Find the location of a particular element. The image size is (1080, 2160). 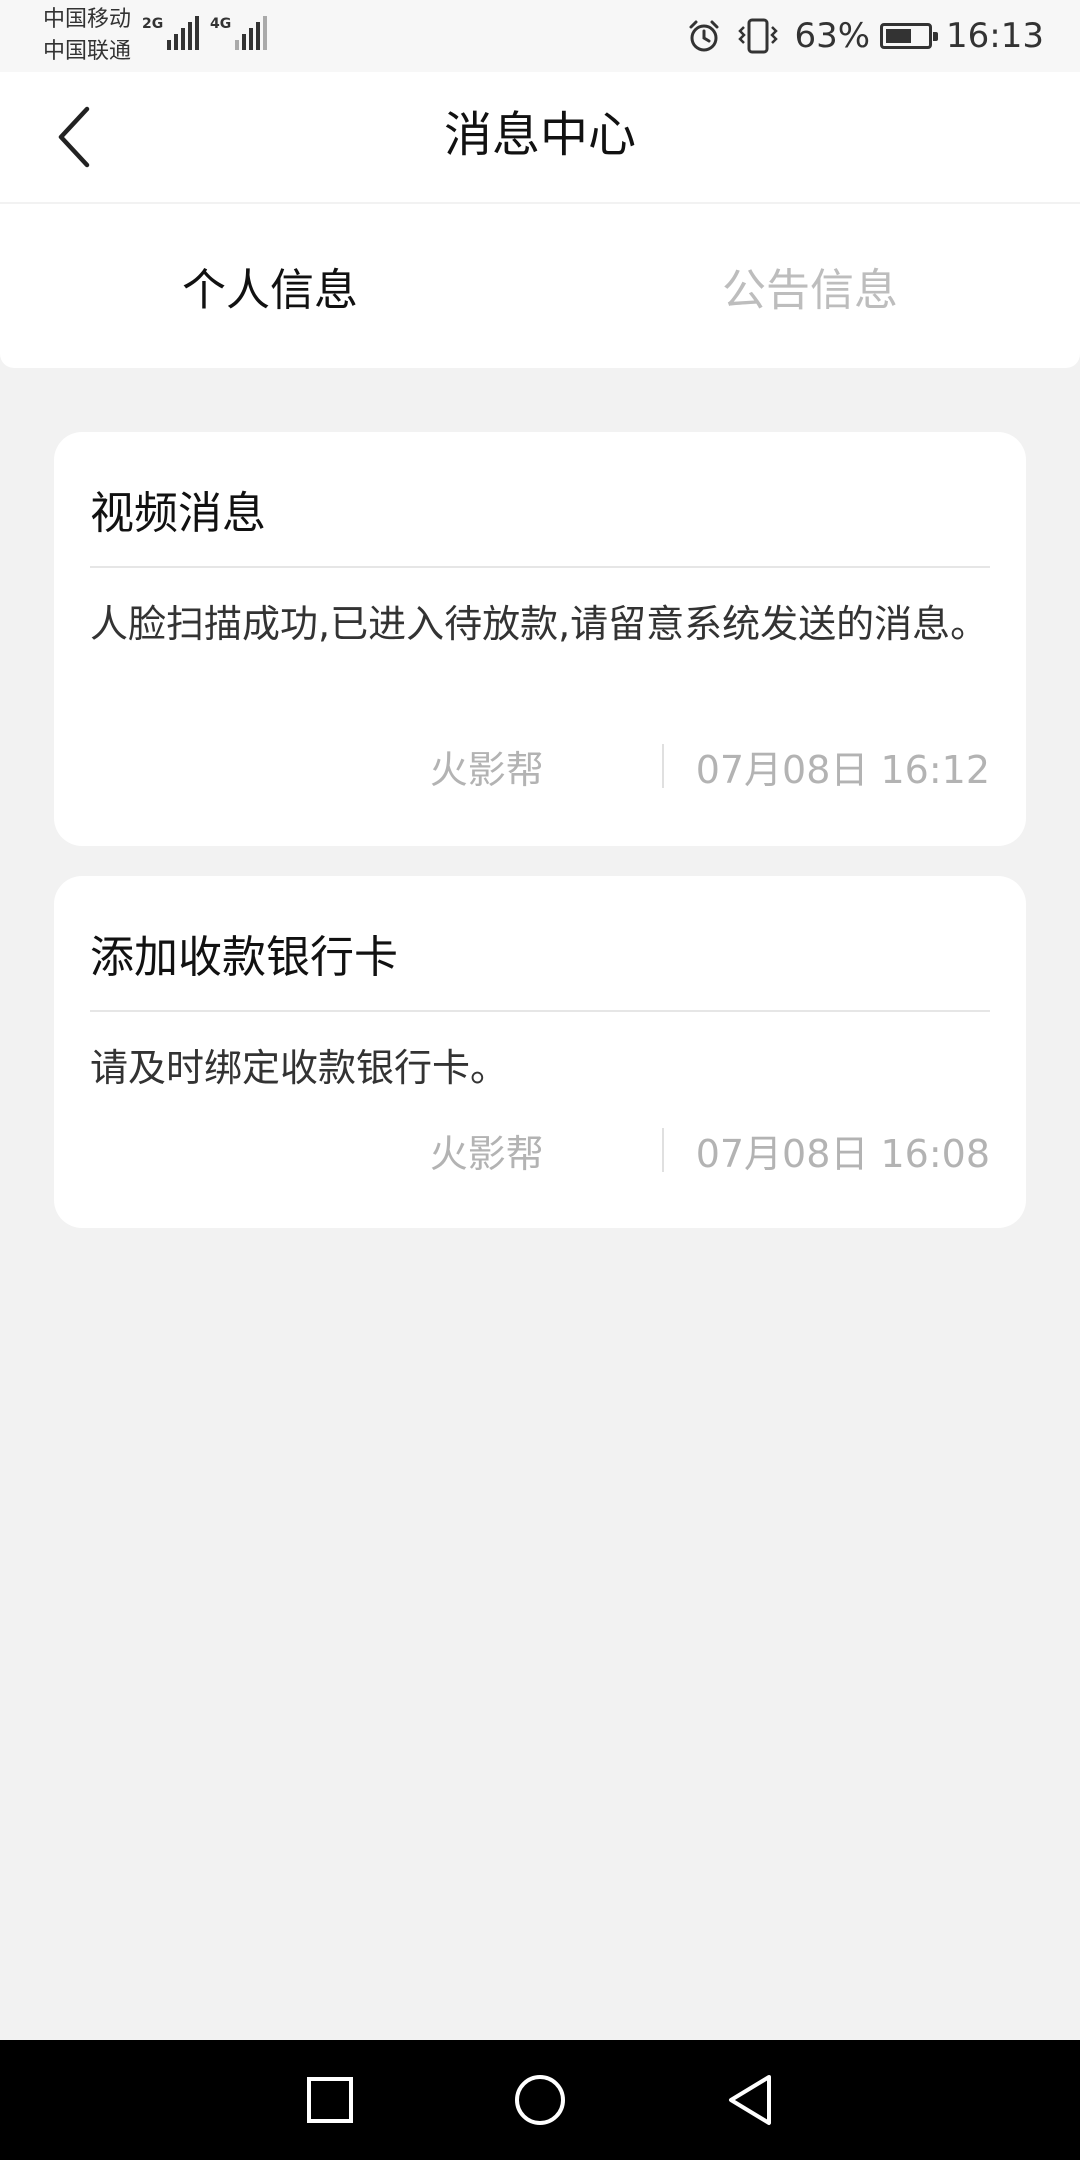

tab-announcements: 公告信息 is located at coordinates (810, 286).